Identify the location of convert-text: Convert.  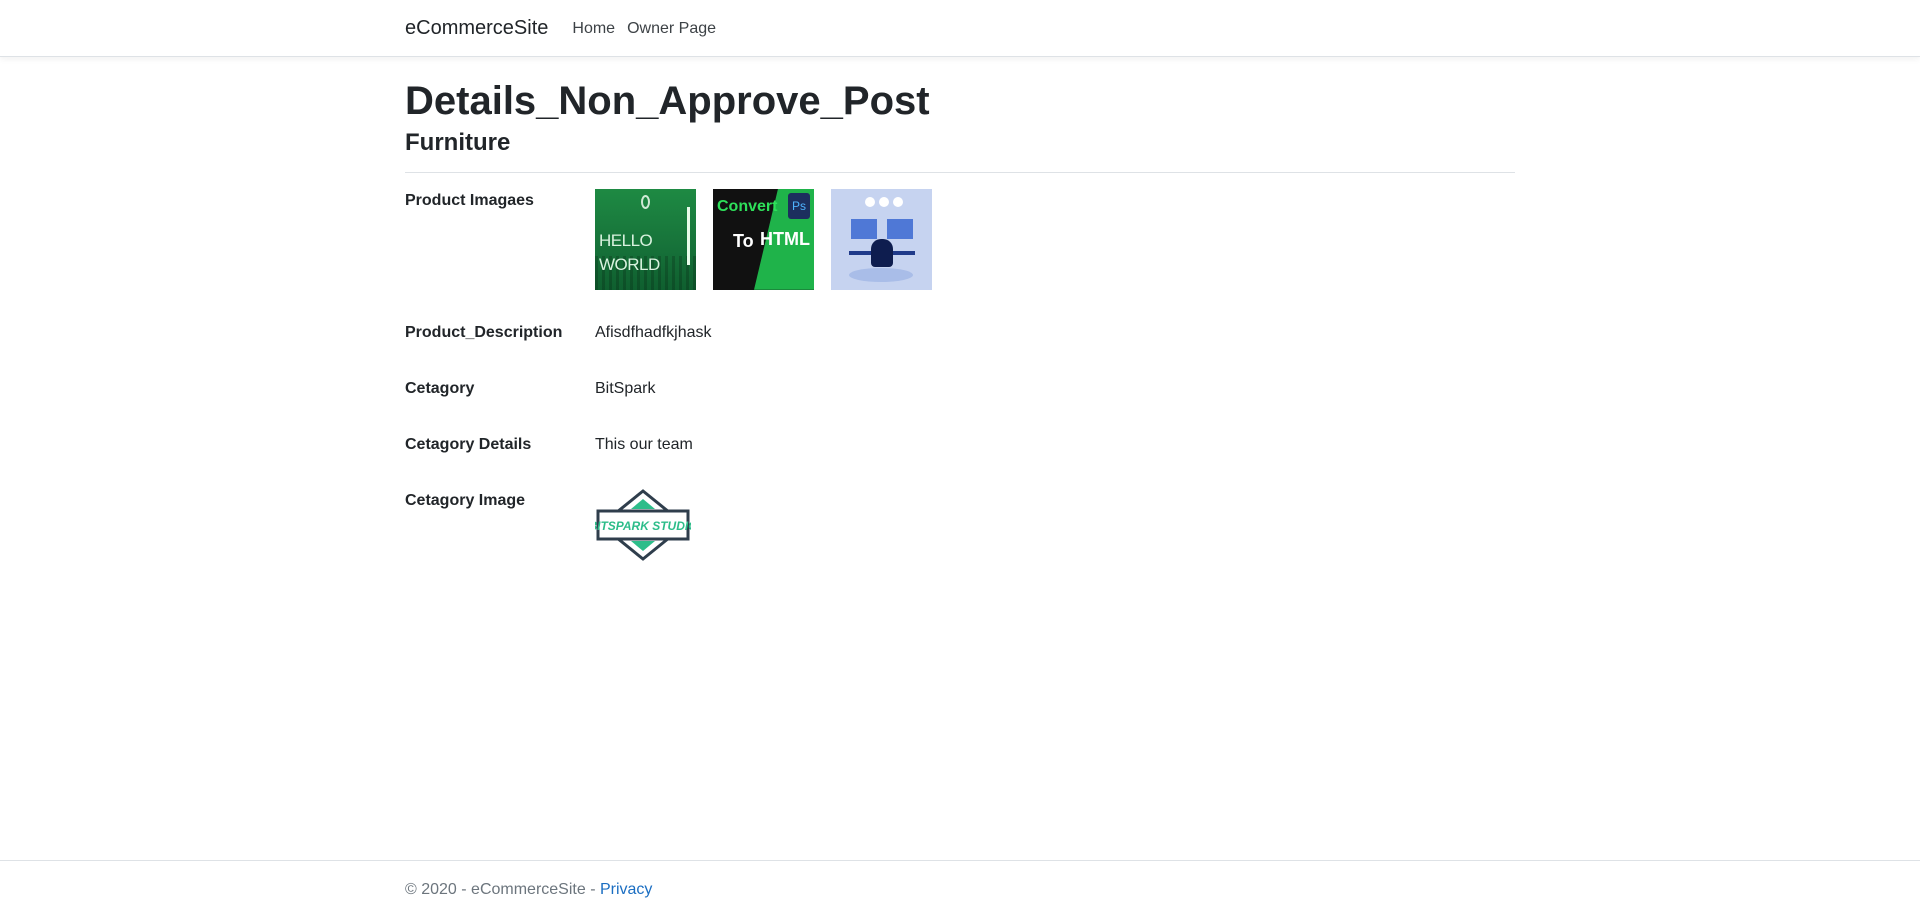
(747, 206).